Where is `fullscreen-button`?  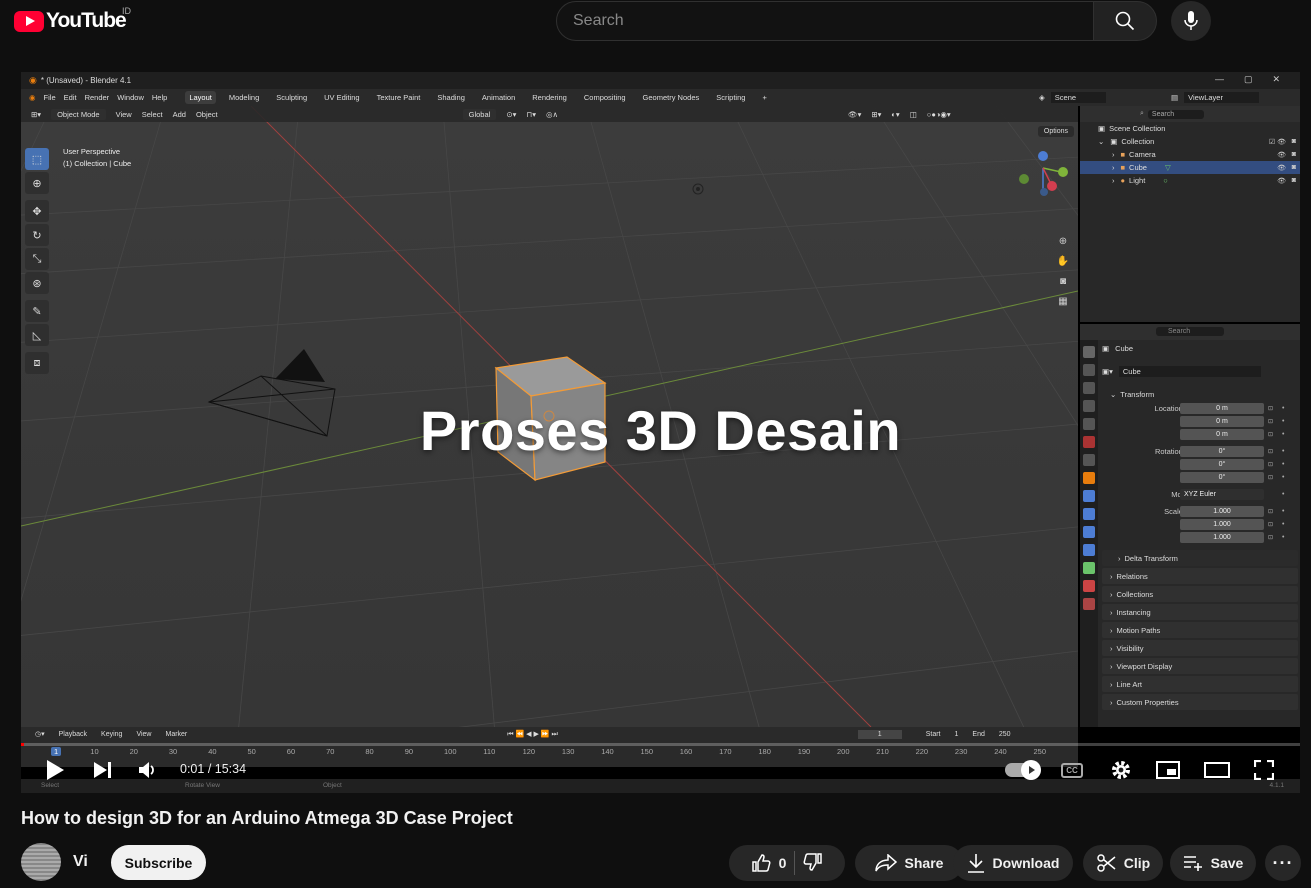 fullscreen-button is located at coordinates (1264, 770).